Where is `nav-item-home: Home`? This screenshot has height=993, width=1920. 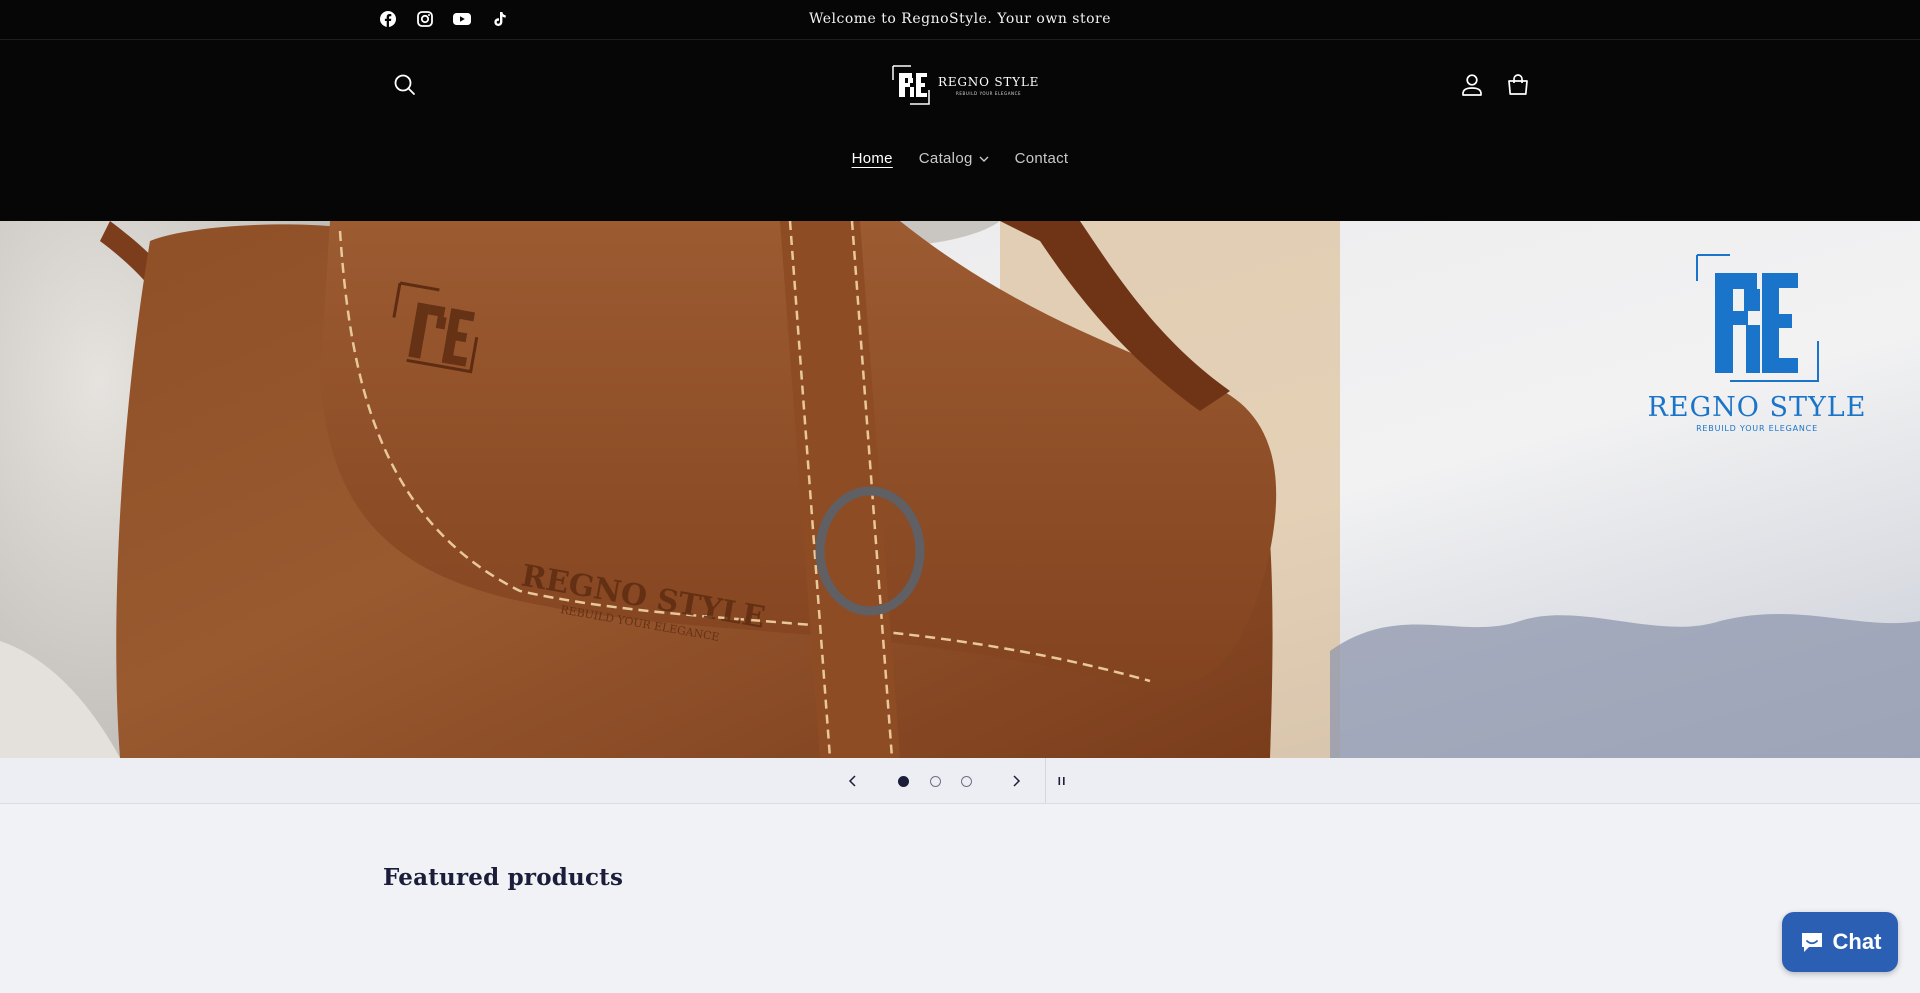
nav-item-home: Home is located at coordinates (872, 158).